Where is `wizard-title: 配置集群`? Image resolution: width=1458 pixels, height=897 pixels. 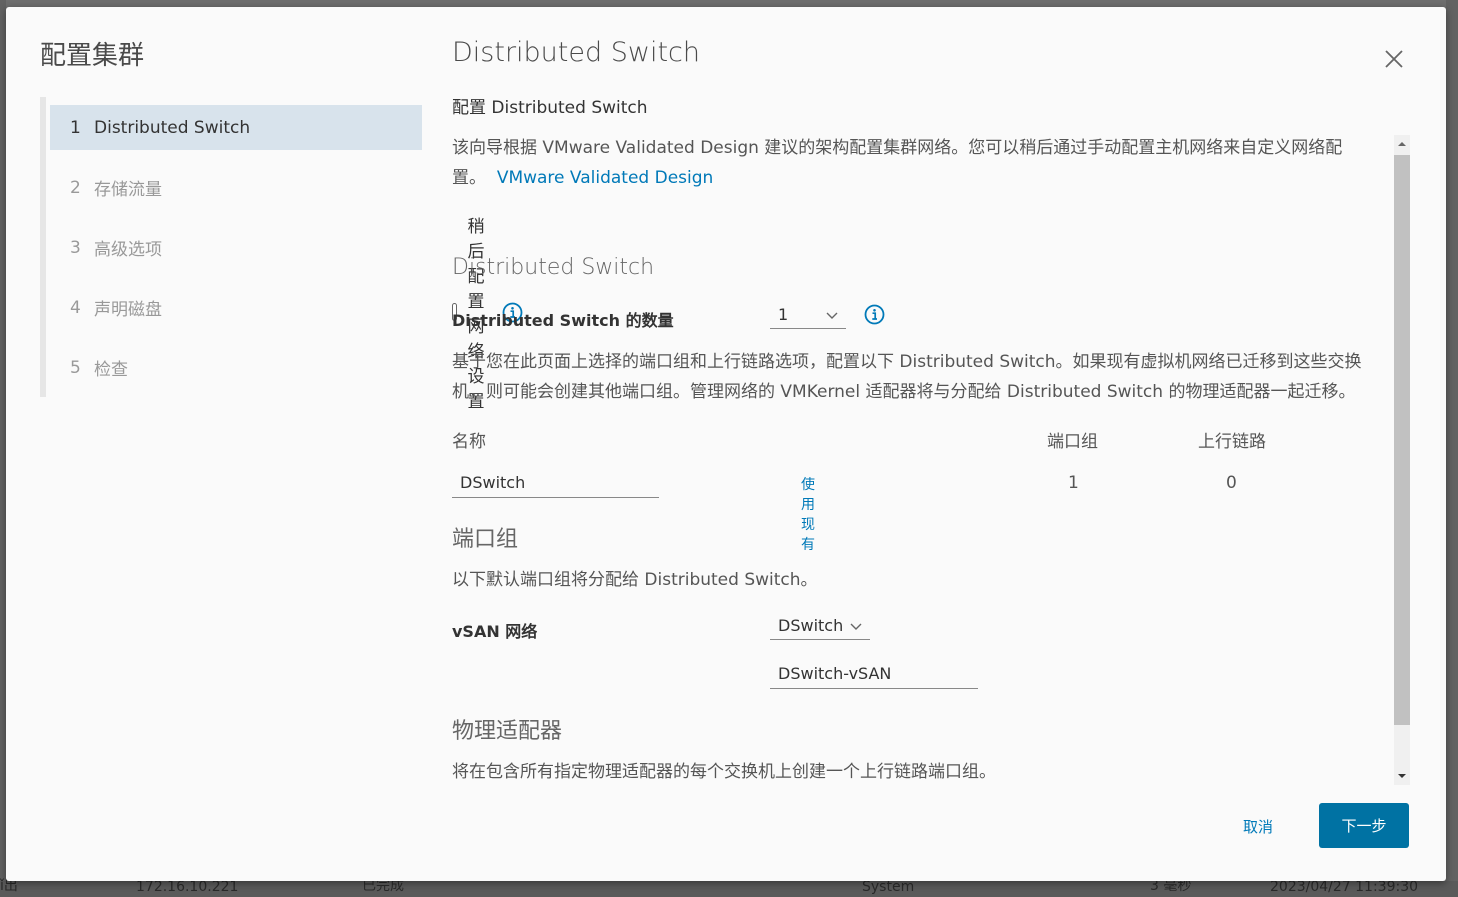 wizard-title: 配置集群 is located at coordinates (92, 56).